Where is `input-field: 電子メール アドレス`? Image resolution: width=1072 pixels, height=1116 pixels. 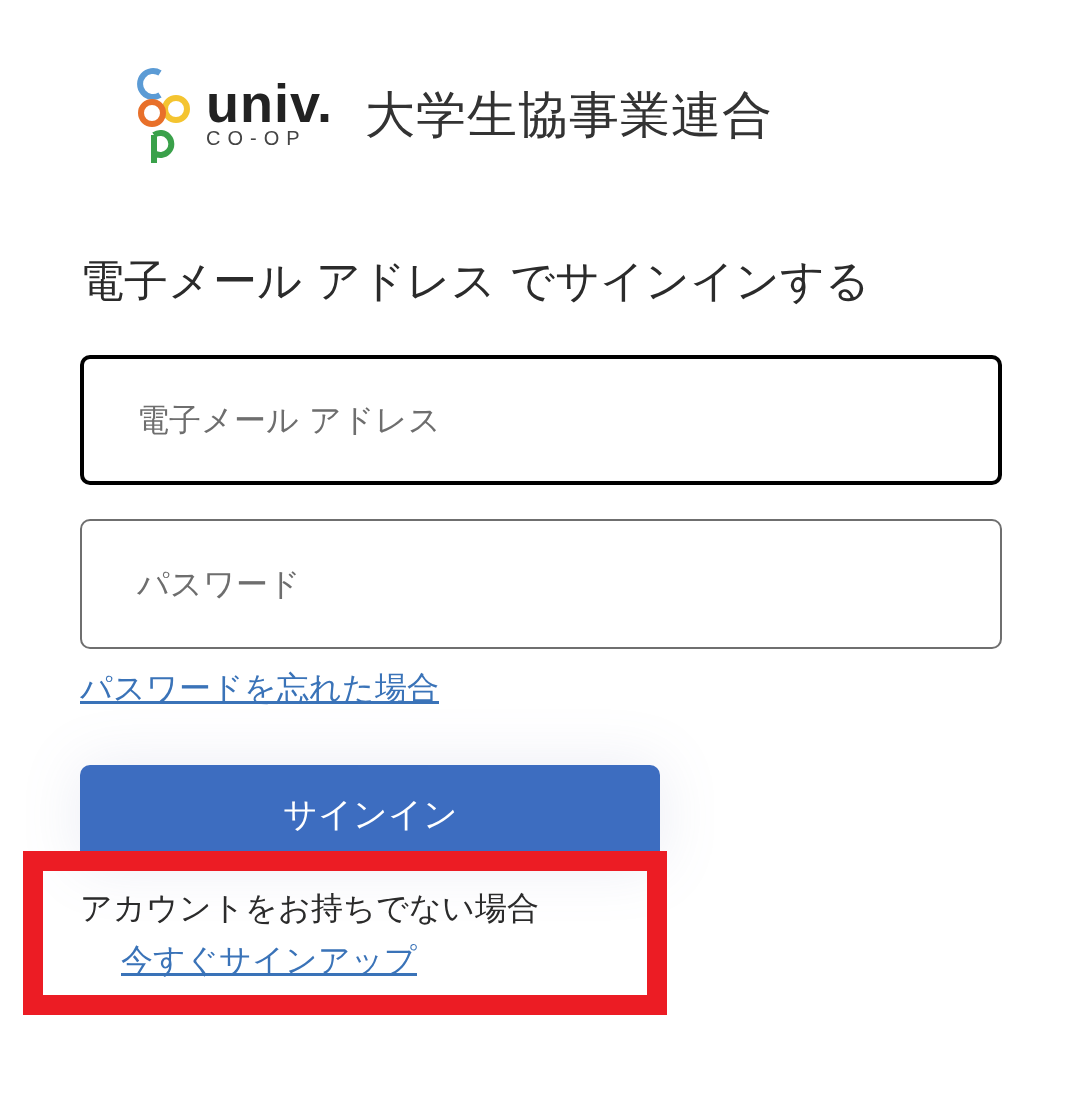 input-field: 電子メール アドレス is located at coordinates (541, 420).